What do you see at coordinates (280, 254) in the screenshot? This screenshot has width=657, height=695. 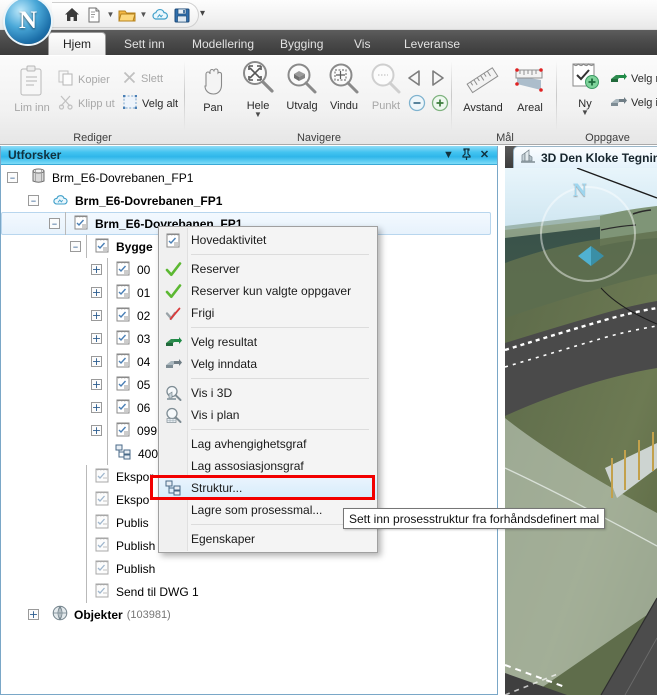 I see `menu-separator` at bounding box center [280, 254].